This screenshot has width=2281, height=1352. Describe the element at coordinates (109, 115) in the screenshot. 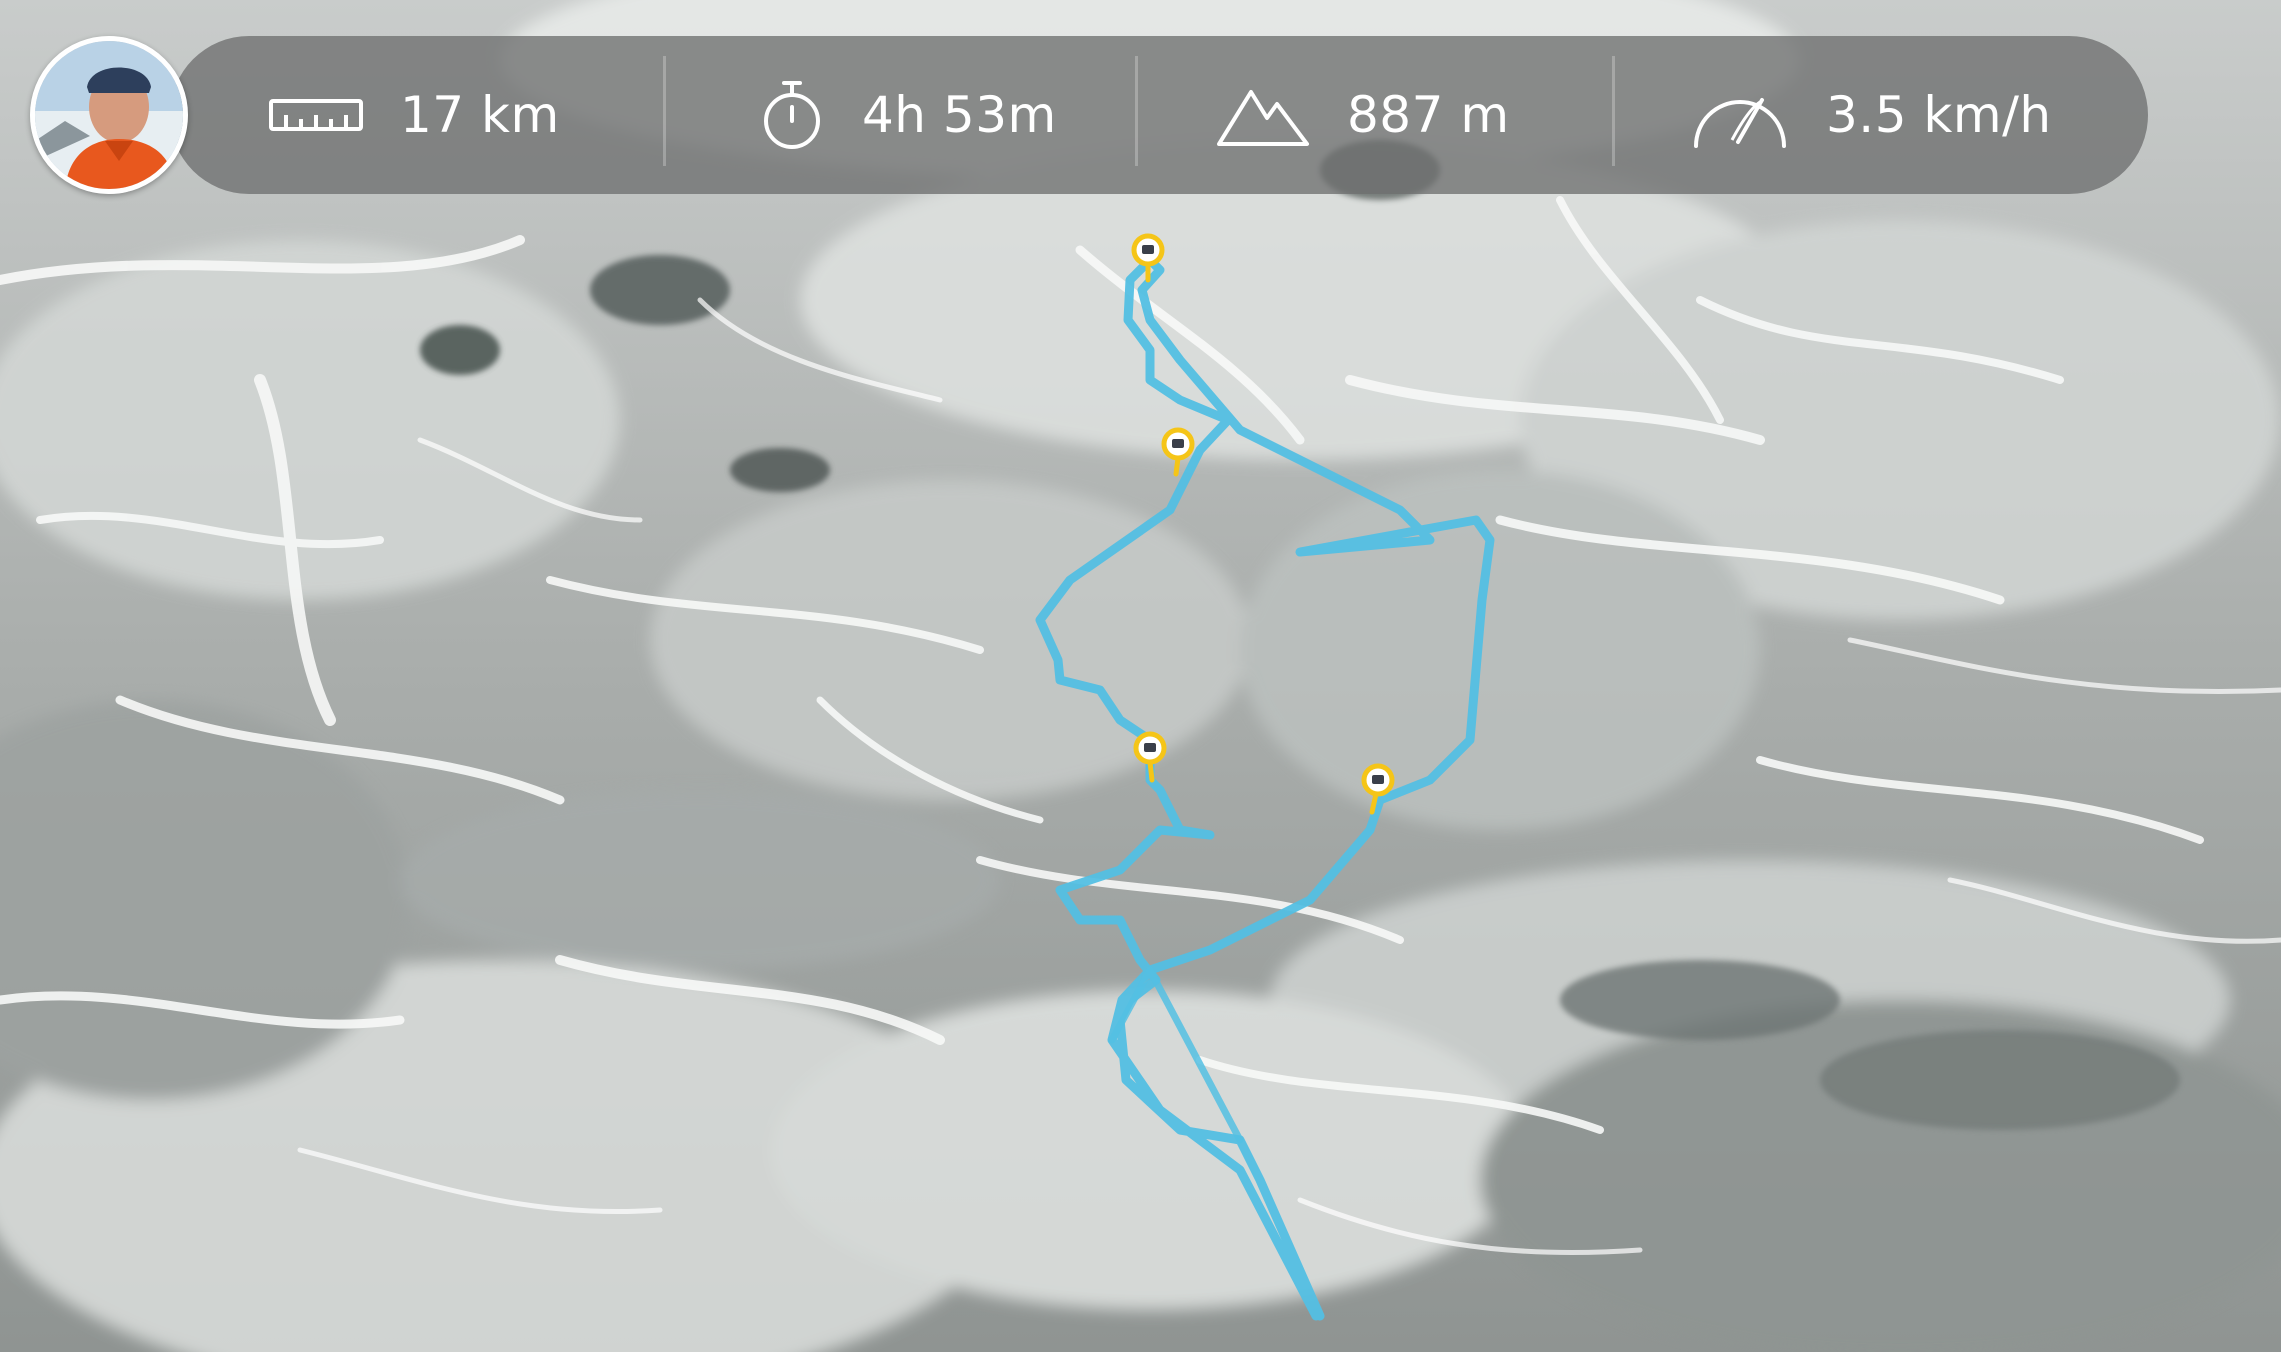

I see `avatar` at that location.